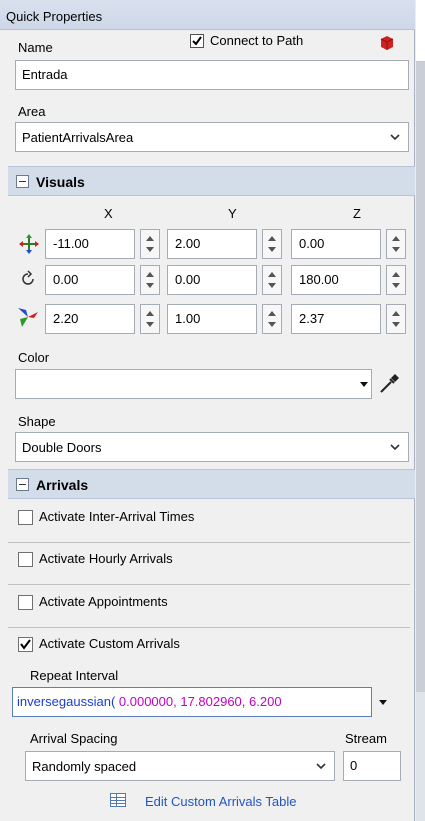 Image resolution: width=425 pixels, height=821 pixels. What do you see at coordinates (34, 357) in the screenshot?
I see `color-label: Color` at bounding box center [34, 357].